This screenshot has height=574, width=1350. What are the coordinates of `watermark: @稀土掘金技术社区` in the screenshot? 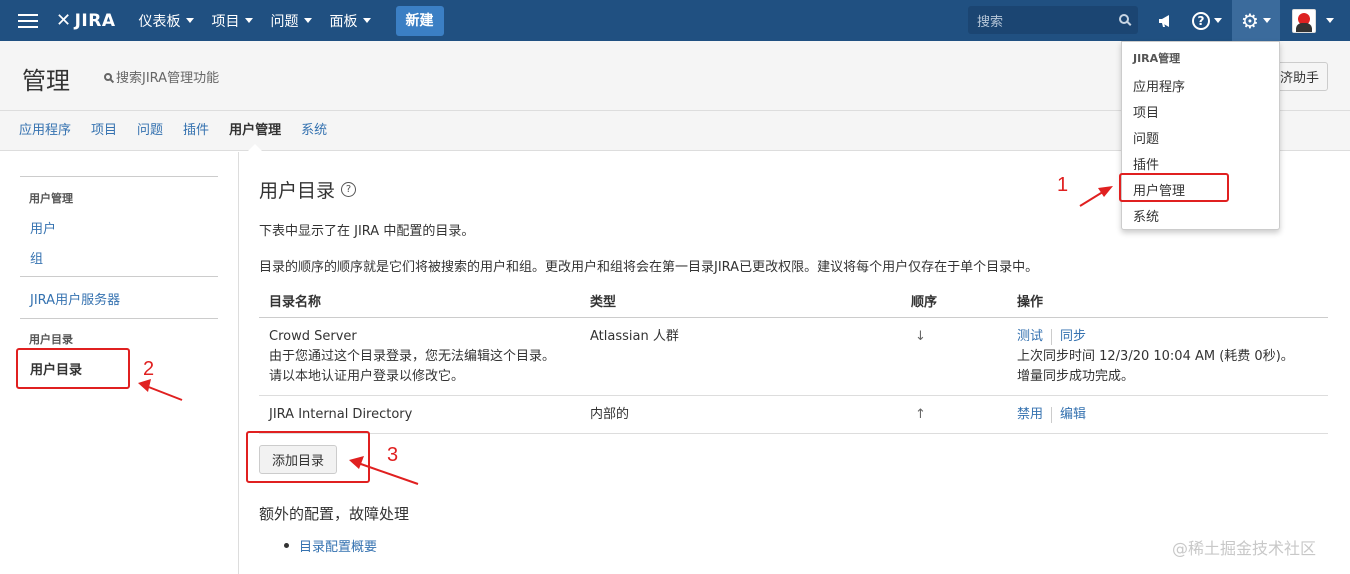 It's located at (1244, 548).